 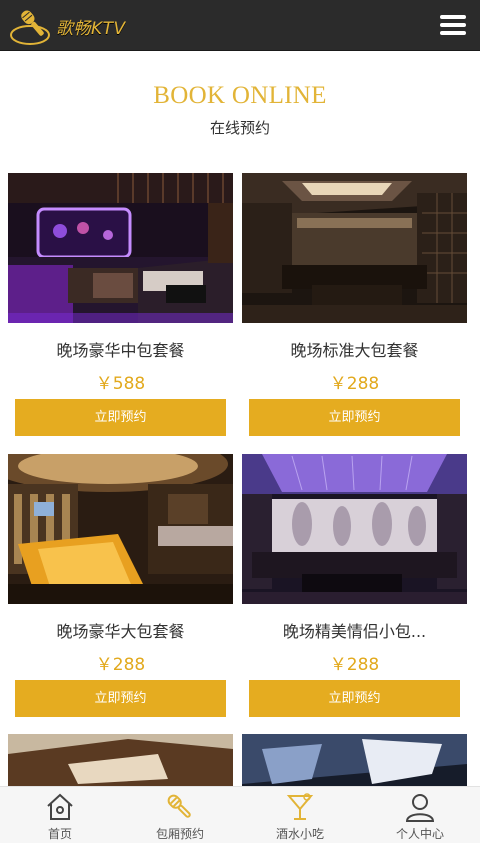 I want to click on package-image-gold-room, so click(x=120, y=529).